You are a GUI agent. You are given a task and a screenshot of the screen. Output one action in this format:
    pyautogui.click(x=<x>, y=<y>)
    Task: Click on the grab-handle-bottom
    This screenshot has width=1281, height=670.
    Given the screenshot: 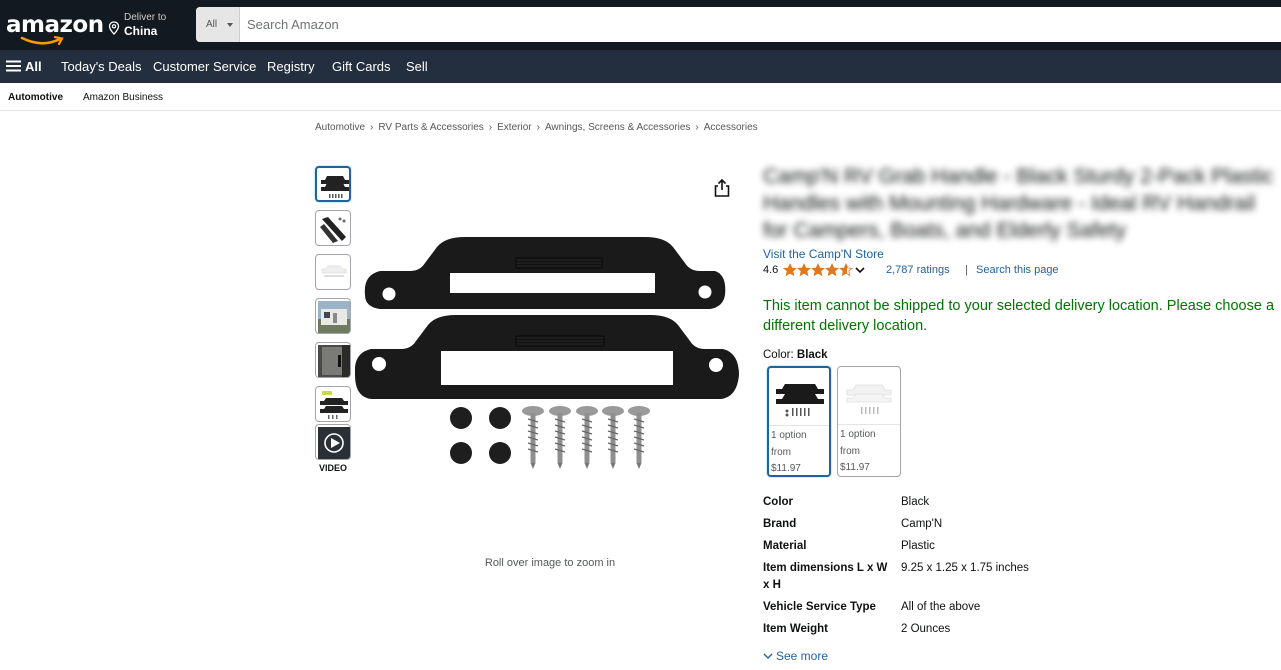 What is the action you would take?
    pyautogui.click(x=547, y=357)
    